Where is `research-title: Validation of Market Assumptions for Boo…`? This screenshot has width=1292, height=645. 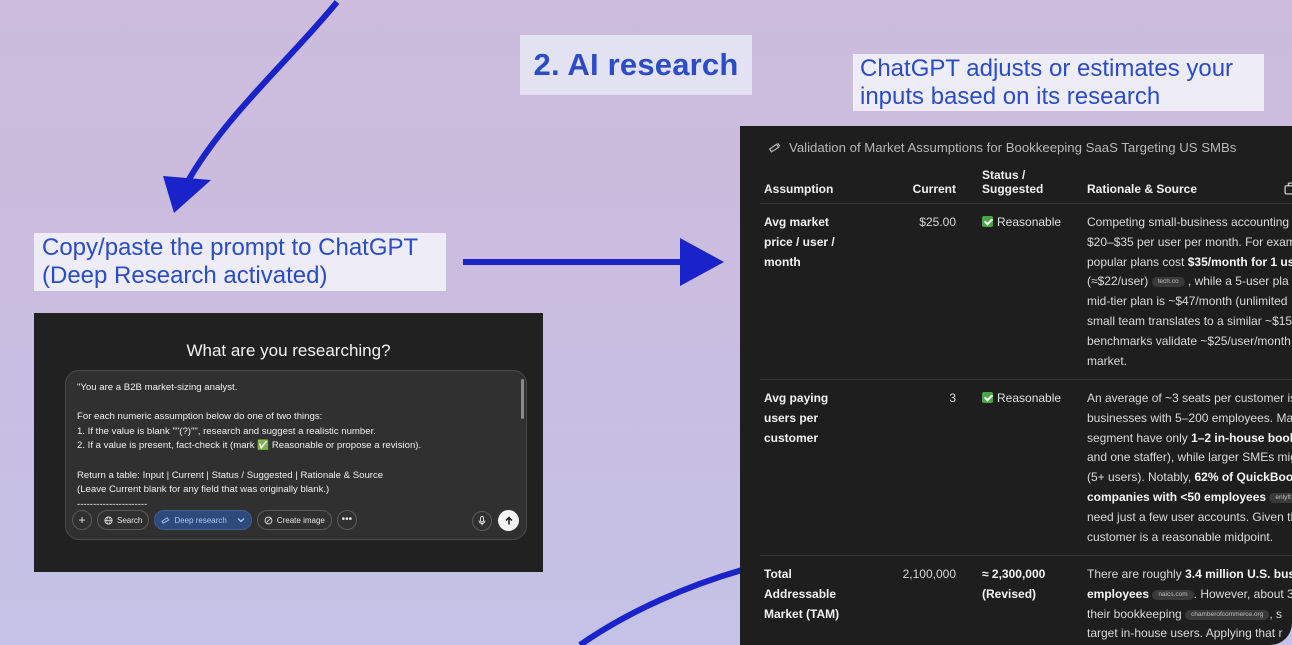 research-title: Validation of Market Assumptions for Boo… is located at coordinates (1002, 147).